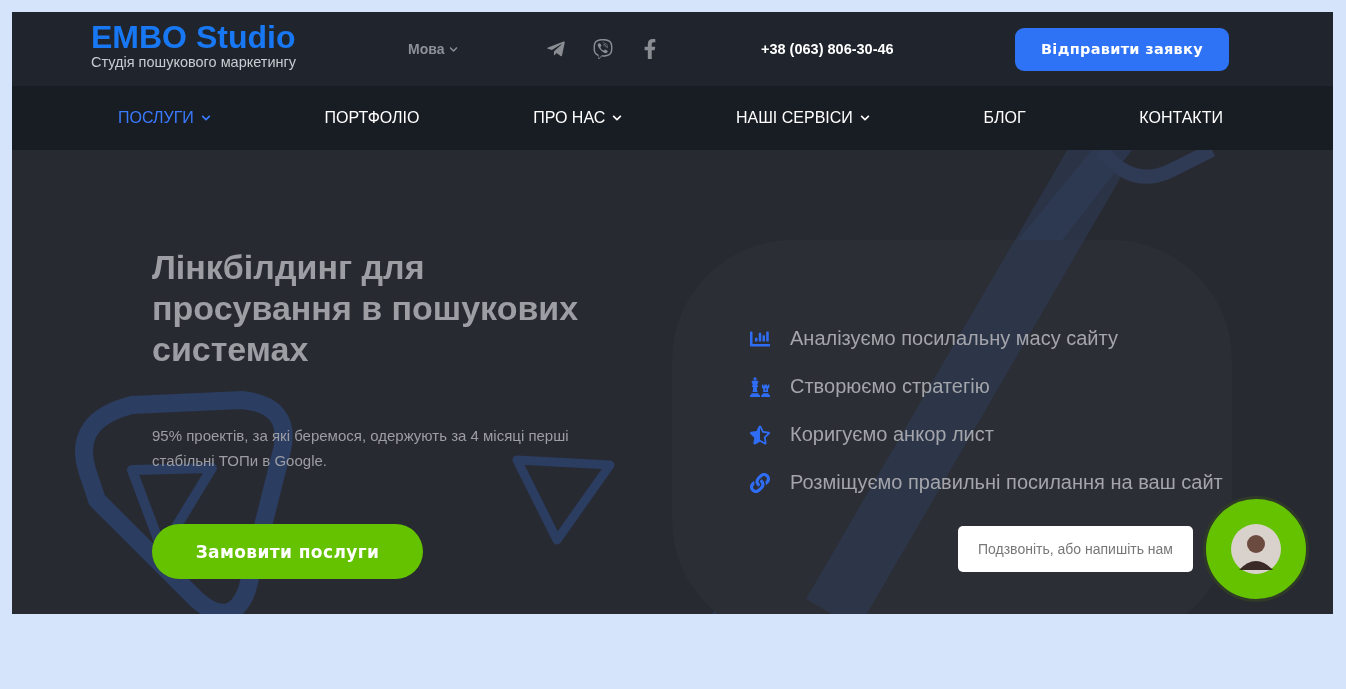 This screenshot has width=1346, height=689. I want to click on person-avatar-icon, so click(1256, 549).